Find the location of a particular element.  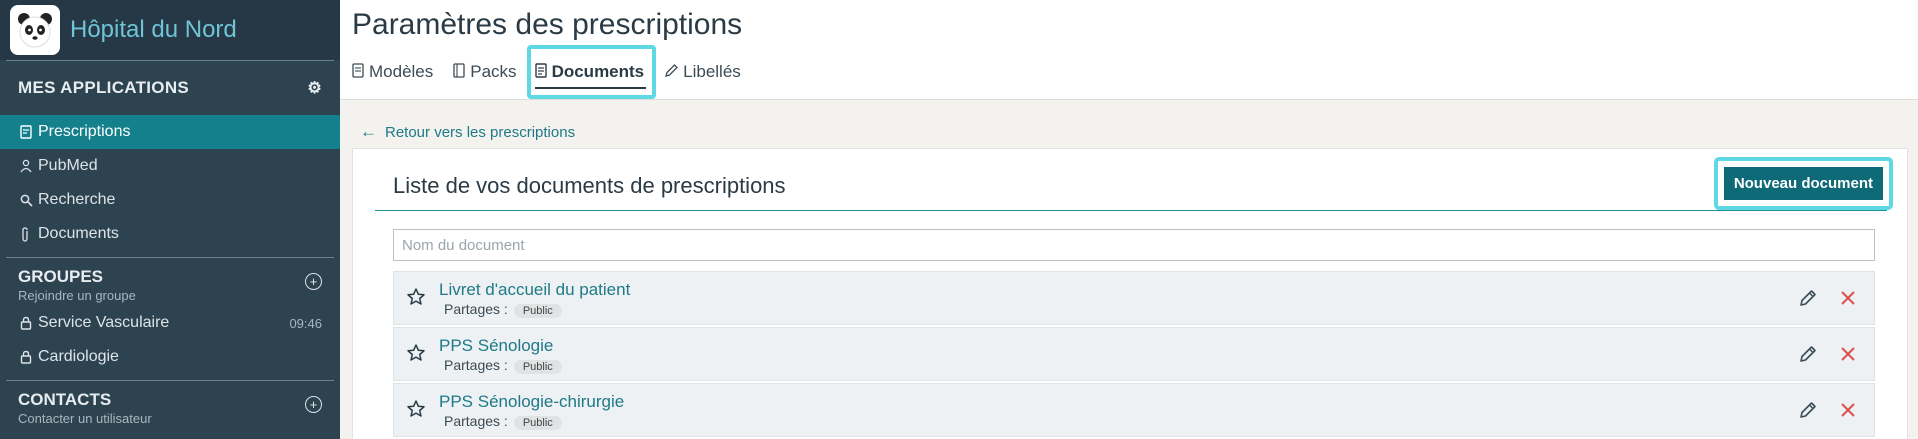

search-icon is located at coordinates (29, 200).